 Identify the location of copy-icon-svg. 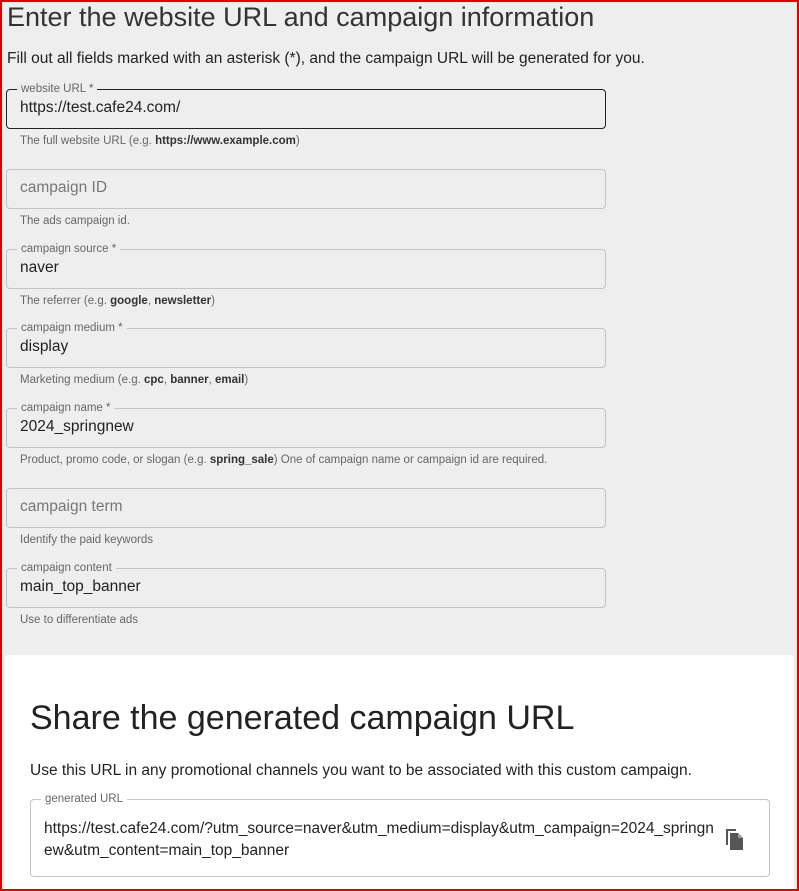
(734, 839).